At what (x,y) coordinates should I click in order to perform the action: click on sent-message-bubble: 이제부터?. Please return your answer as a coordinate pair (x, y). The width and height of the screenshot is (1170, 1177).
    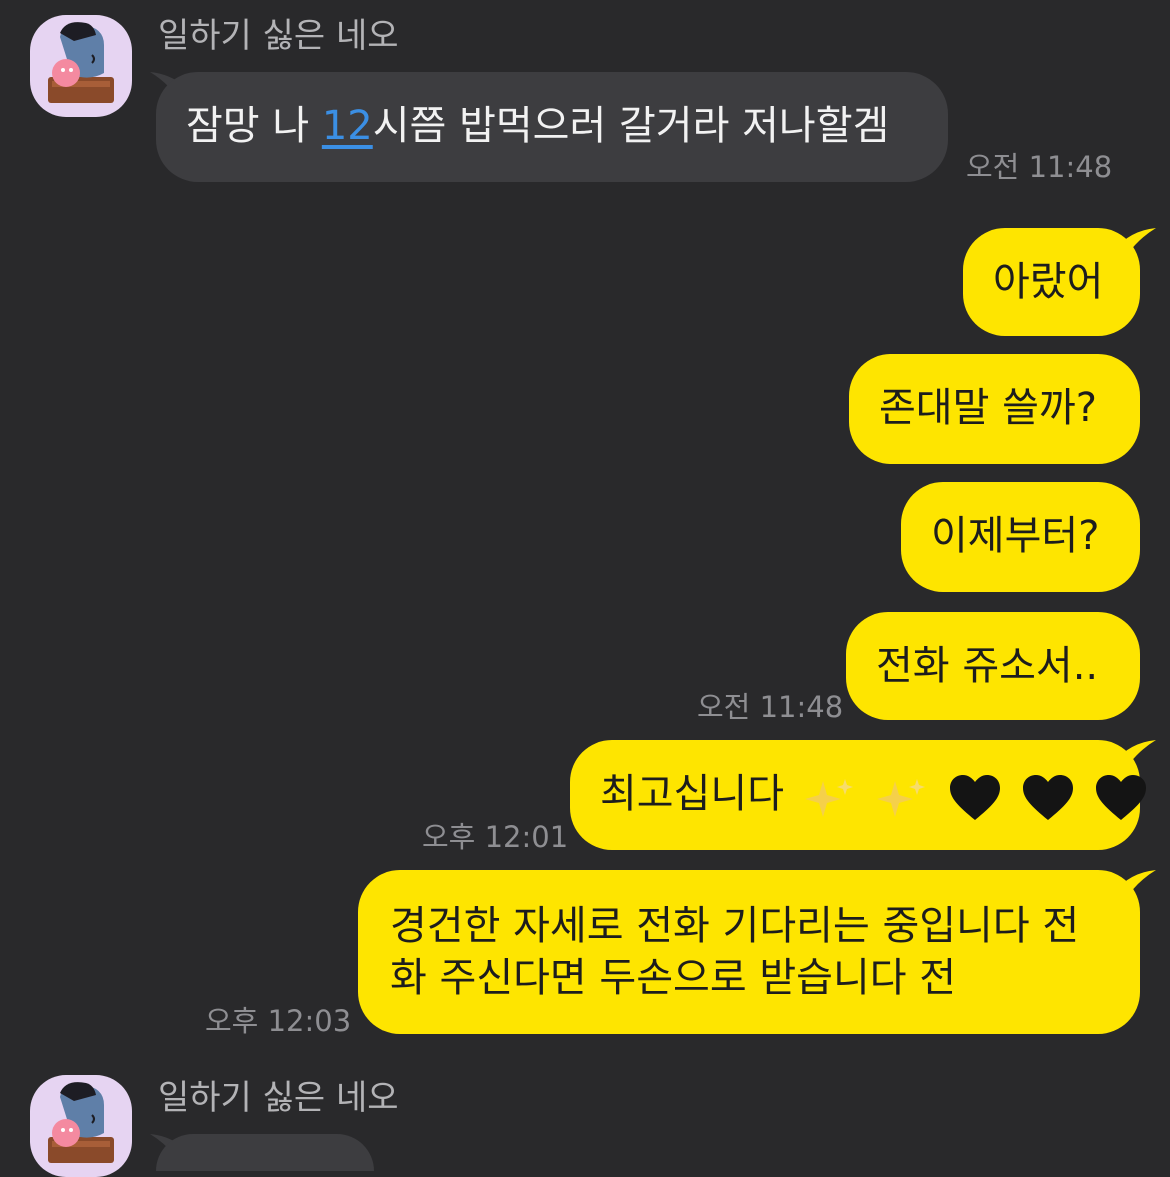
    Looking at the image, I should click on (1020, 537).